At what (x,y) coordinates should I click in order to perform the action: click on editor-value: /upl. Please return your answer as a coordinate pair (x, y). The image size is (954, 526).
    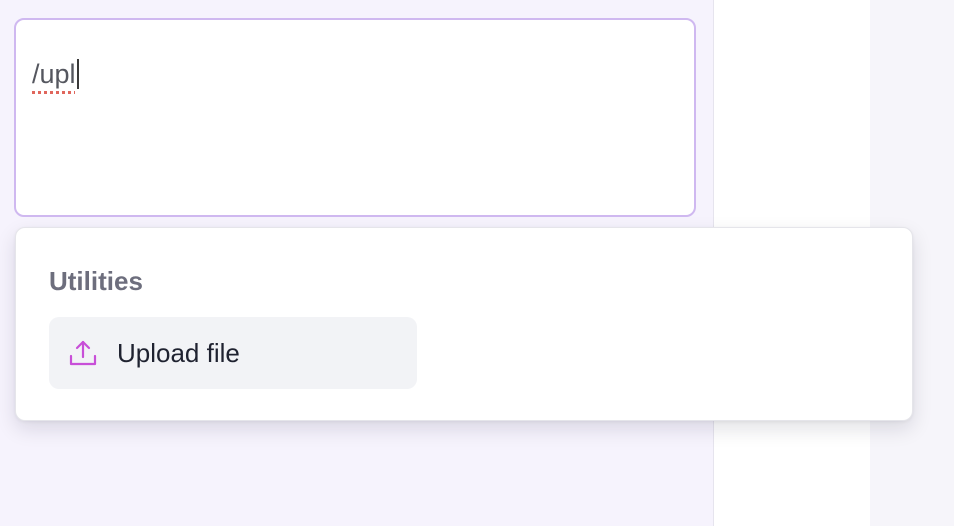
    Looking at the image, I should click on (54, 74).